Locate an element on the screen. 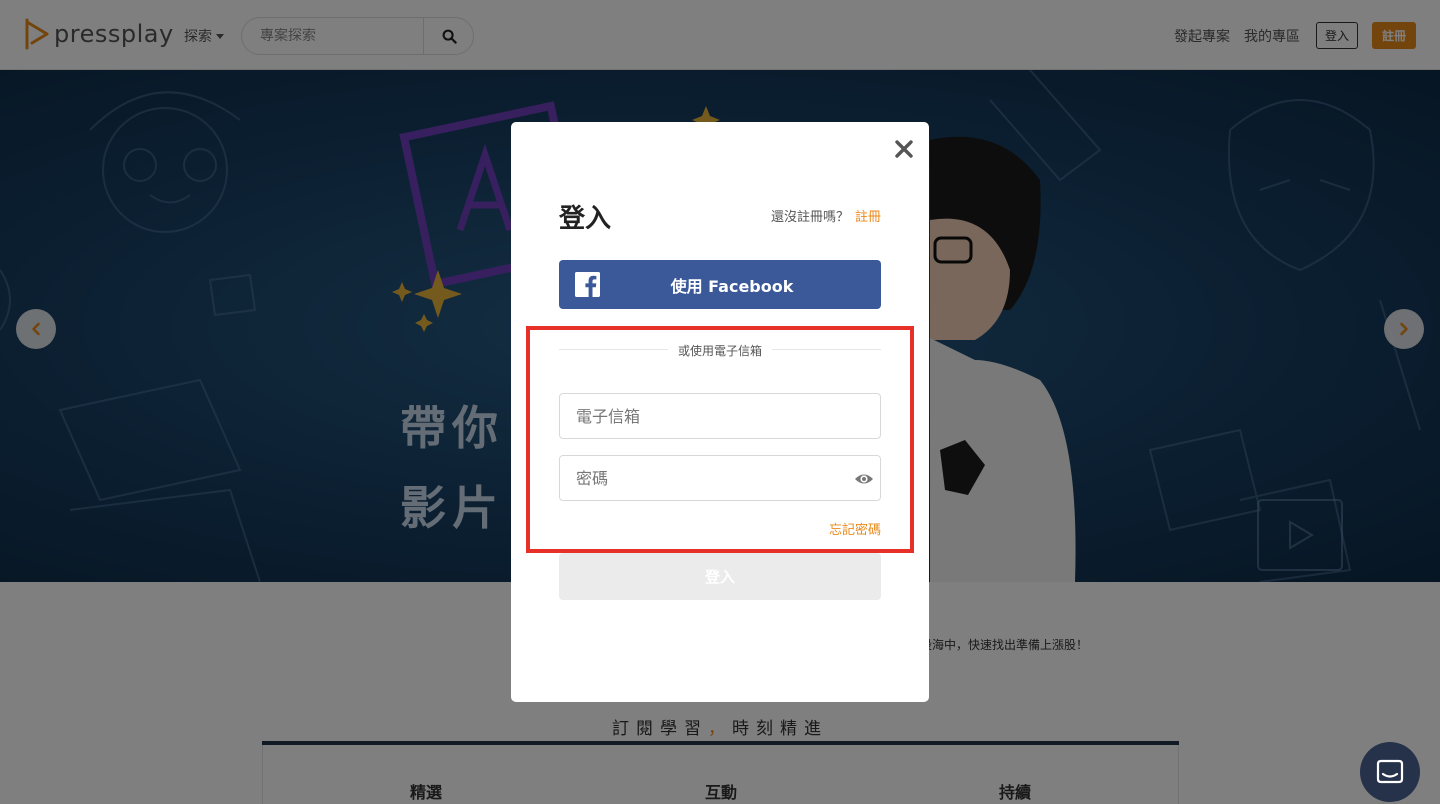  divider-text: 或使用電子信箱 is located at coordinates (719, 351).